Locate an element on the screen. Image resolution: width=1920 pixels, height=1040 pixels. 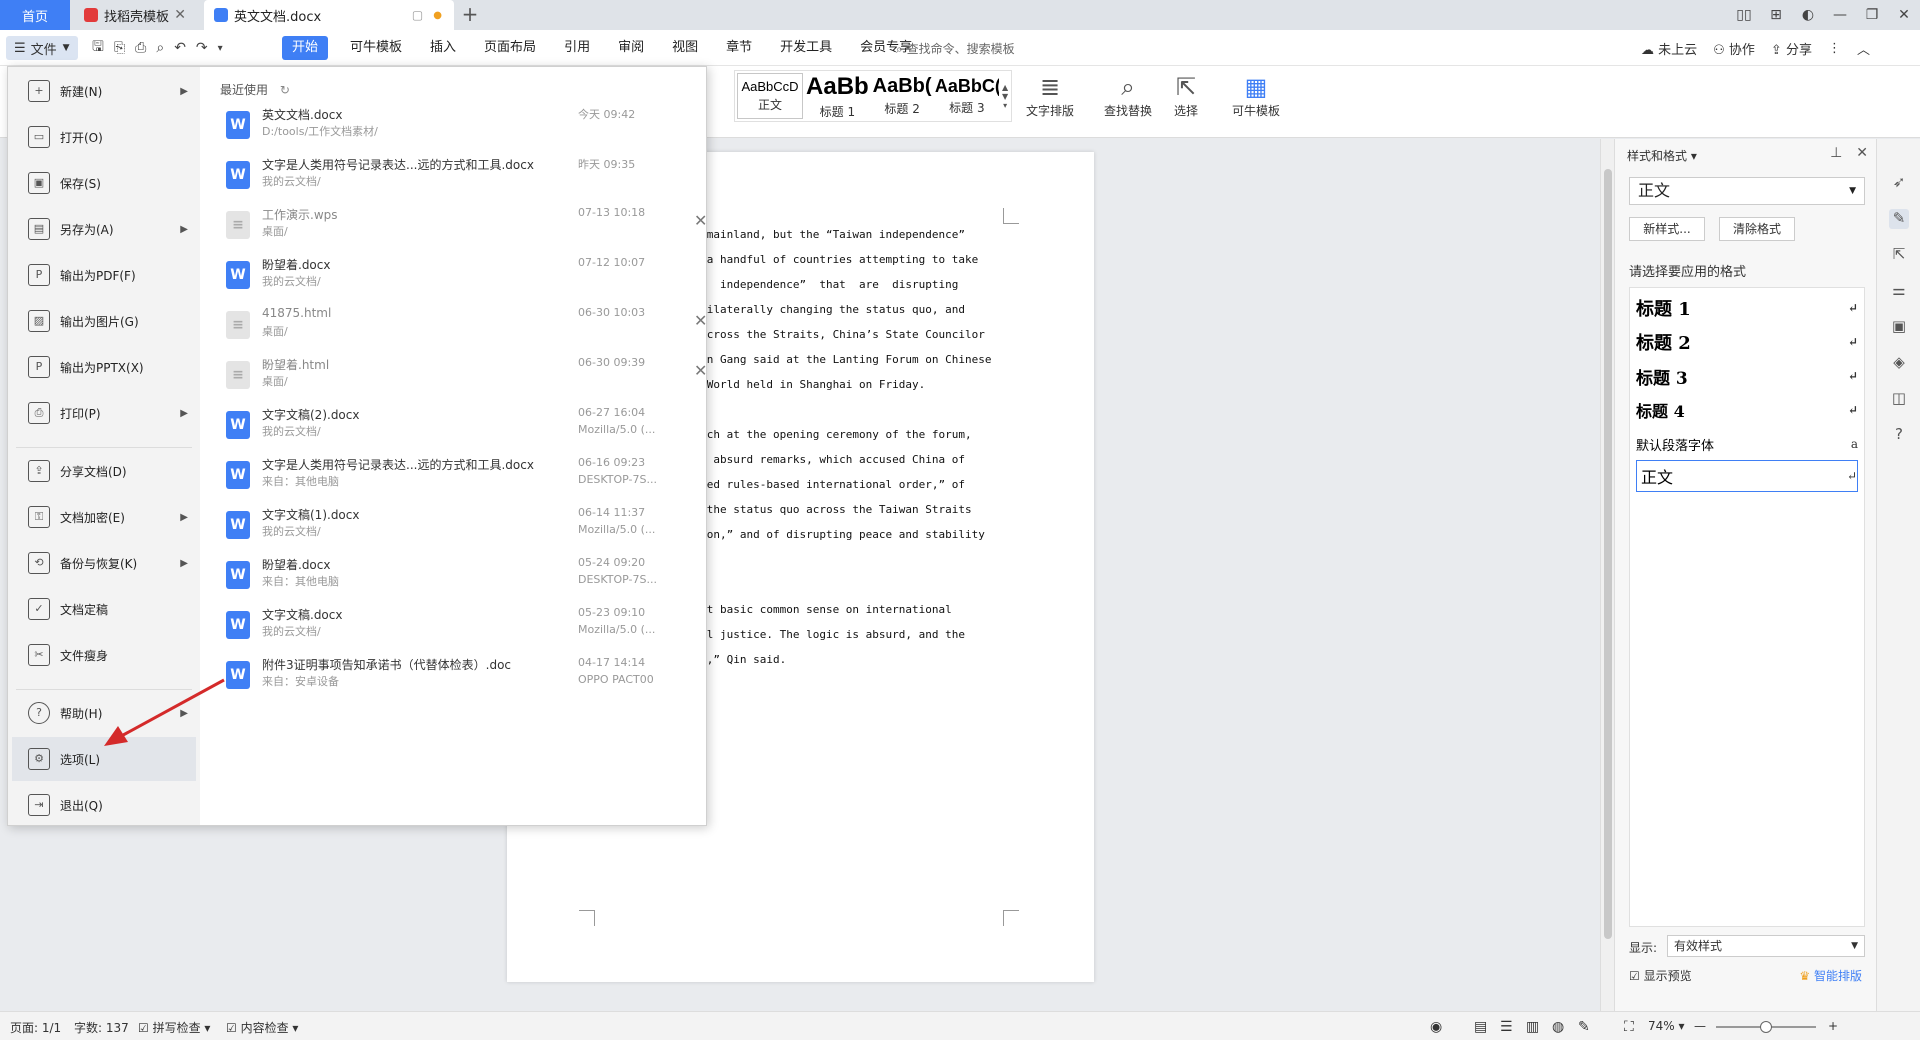
file-menu-item: ⟲ 备份与恢复(K) ▶ is located at coordinates (104, 563).